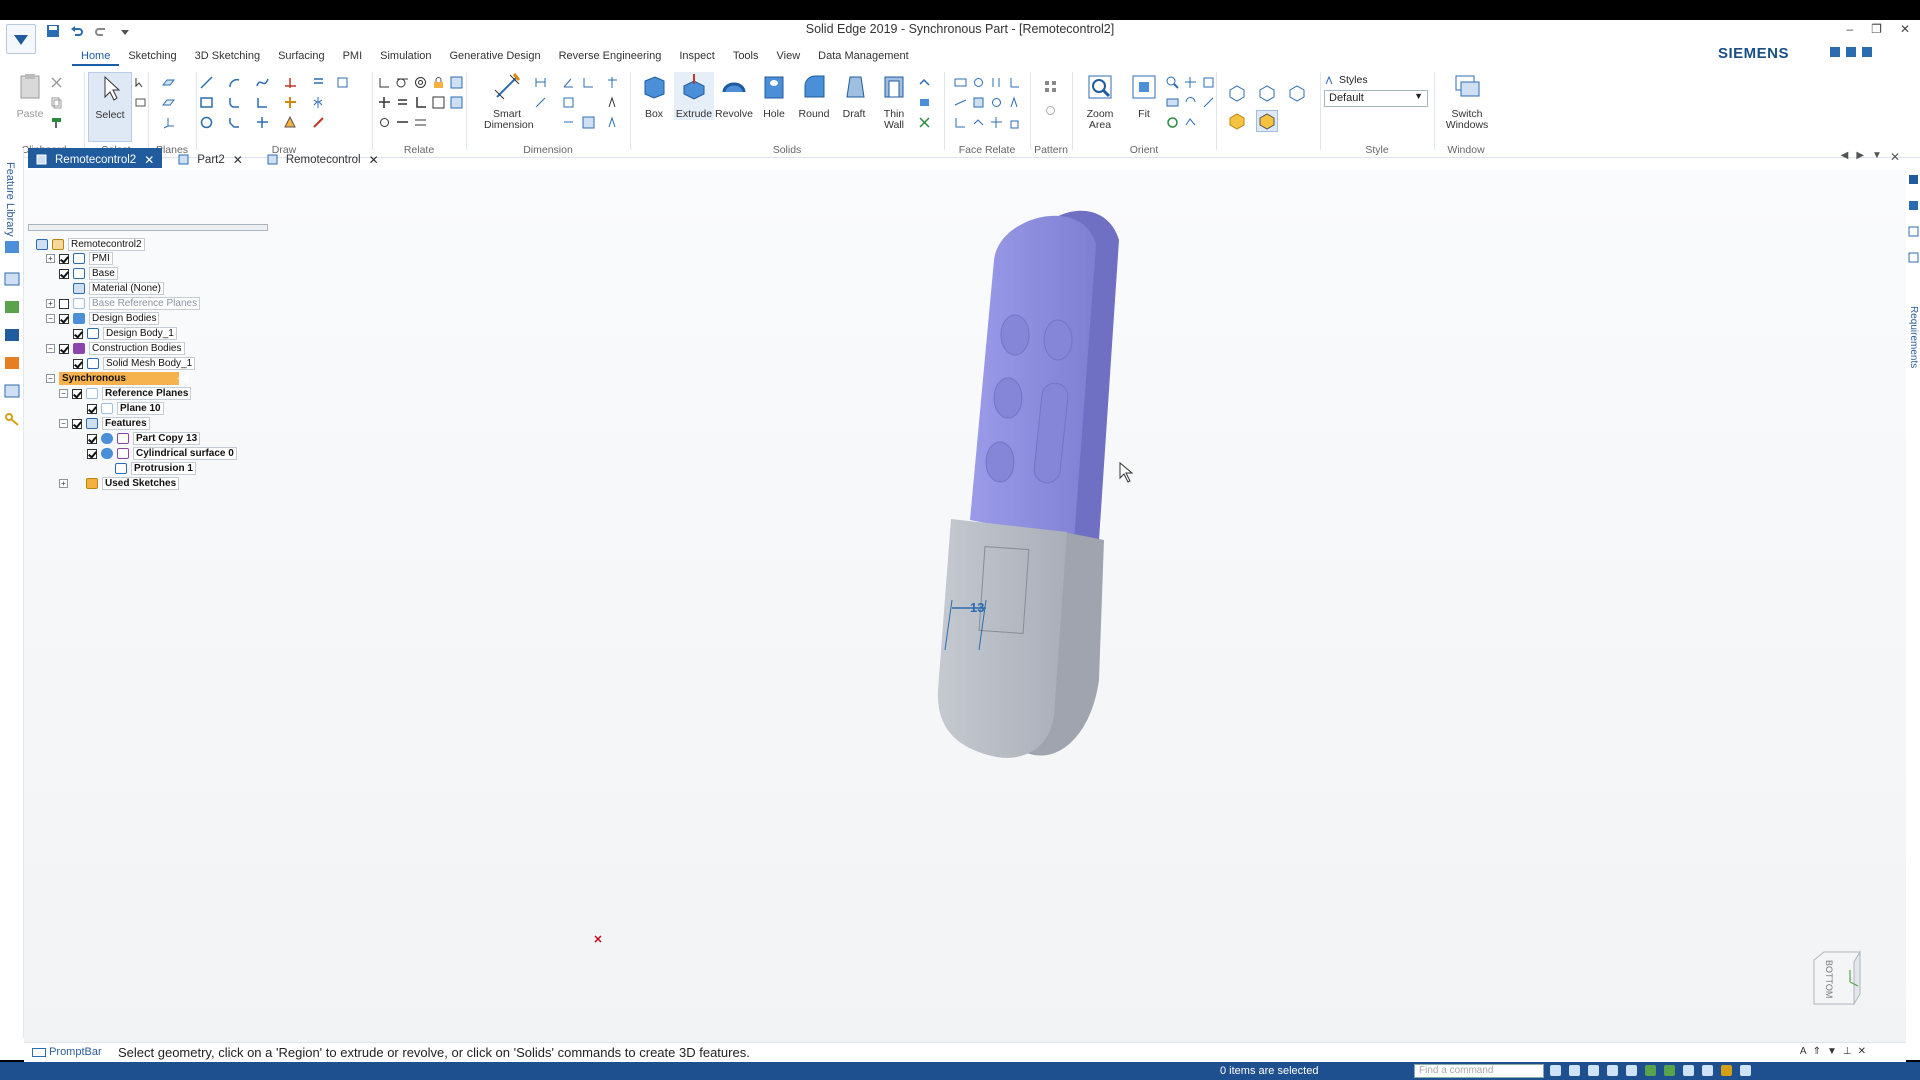  What do you see at coordinates (1267, 93) in the screenshot?
I see `dimetric-view-icon` at bounding box center [1267, 93].